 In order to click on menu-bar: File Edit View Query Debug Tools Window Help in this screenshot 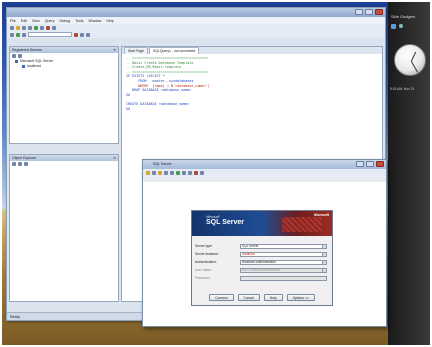, I will do `click(196, 20)`.